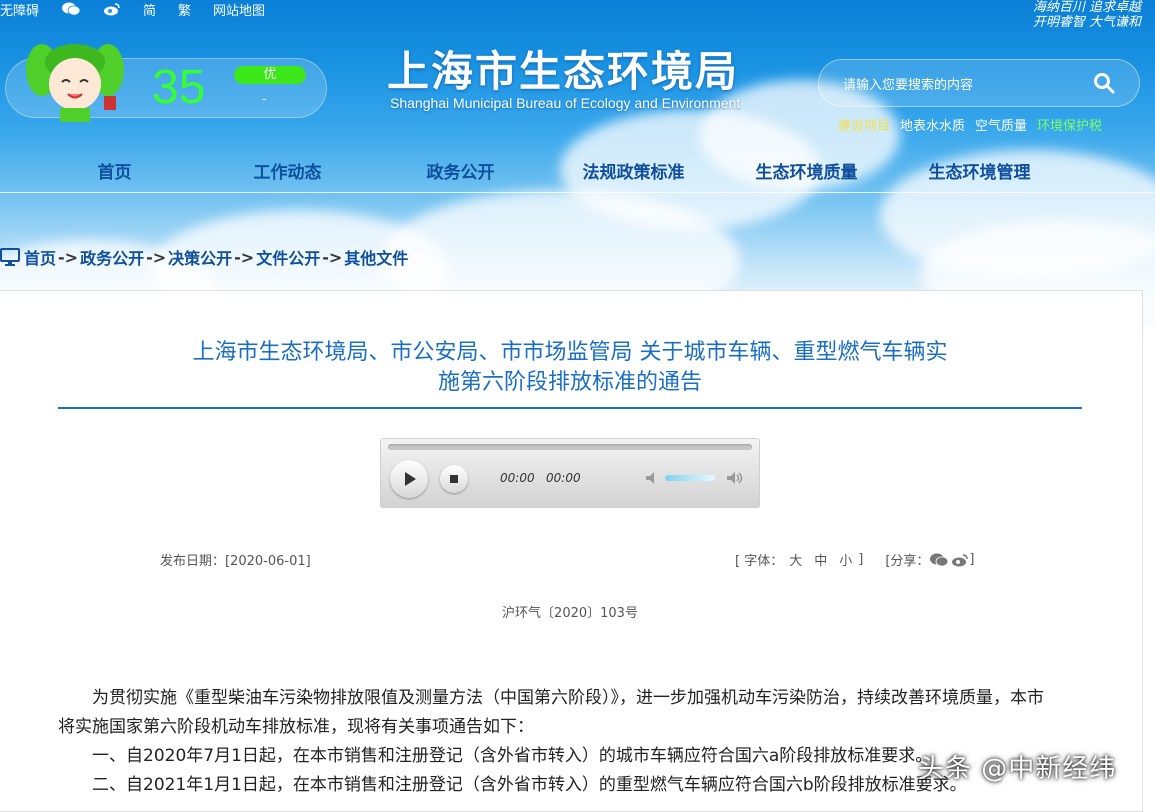 The image size is (1155, 812). What do you see at coordinates (1086, 22) in the screenshot?
I see `slogan-line-2: 开明睿智 大气谦和` at bounding box center [1086, 22].